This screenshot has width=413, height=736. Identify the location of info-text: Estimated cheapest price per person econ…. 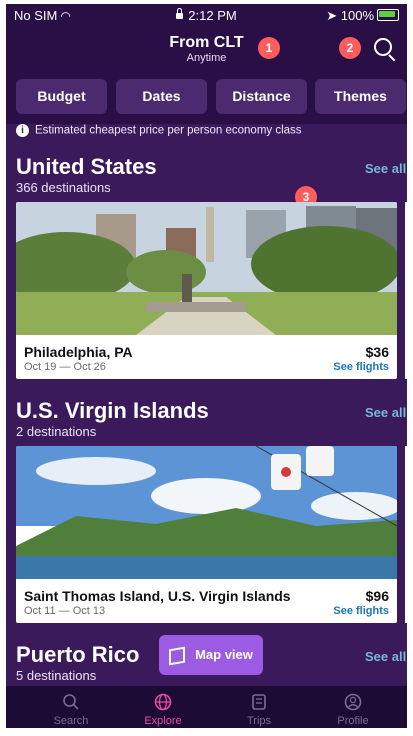
(168, 130).